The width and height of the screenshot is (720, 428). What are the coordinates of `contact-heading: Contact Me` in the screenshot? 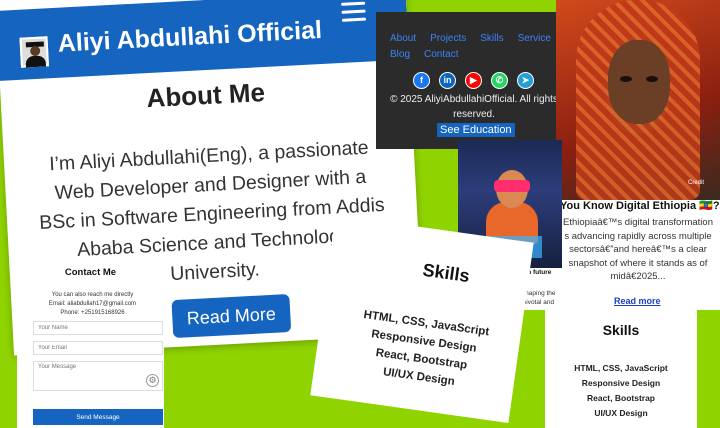 It's located at (90, 272).